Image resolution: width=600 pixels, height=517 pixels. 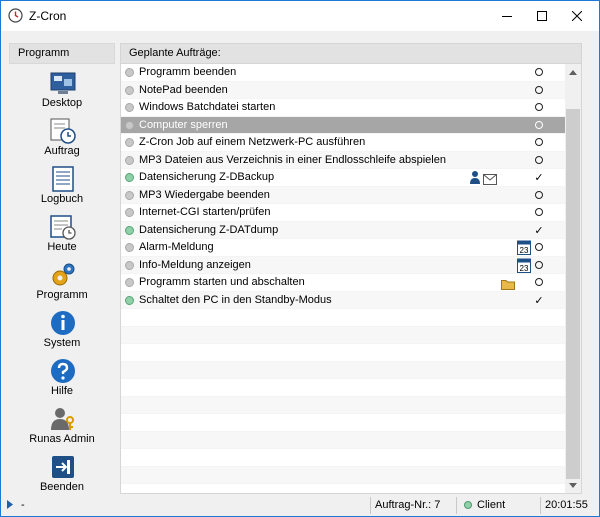 I want to click on help-icon, so click(x=63, y=371).